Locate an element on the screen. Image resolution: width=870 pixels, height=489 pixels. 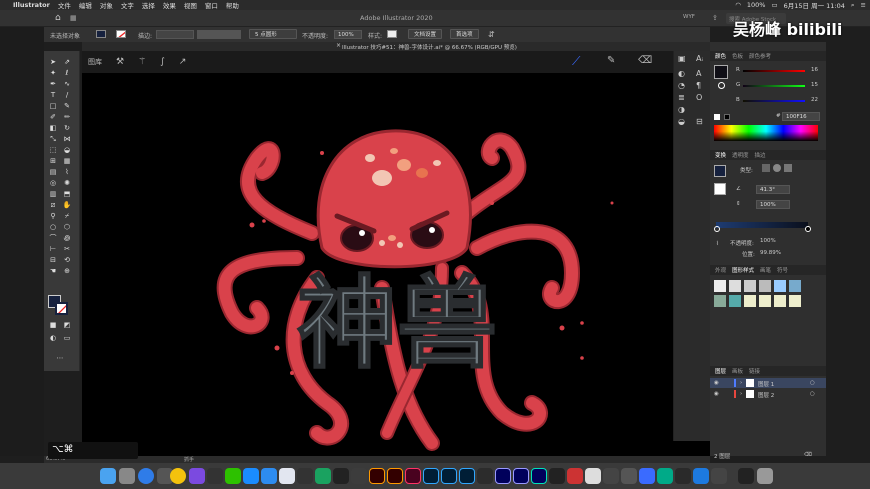
battery-icon: ▭ is located at coordinates (774, 5).